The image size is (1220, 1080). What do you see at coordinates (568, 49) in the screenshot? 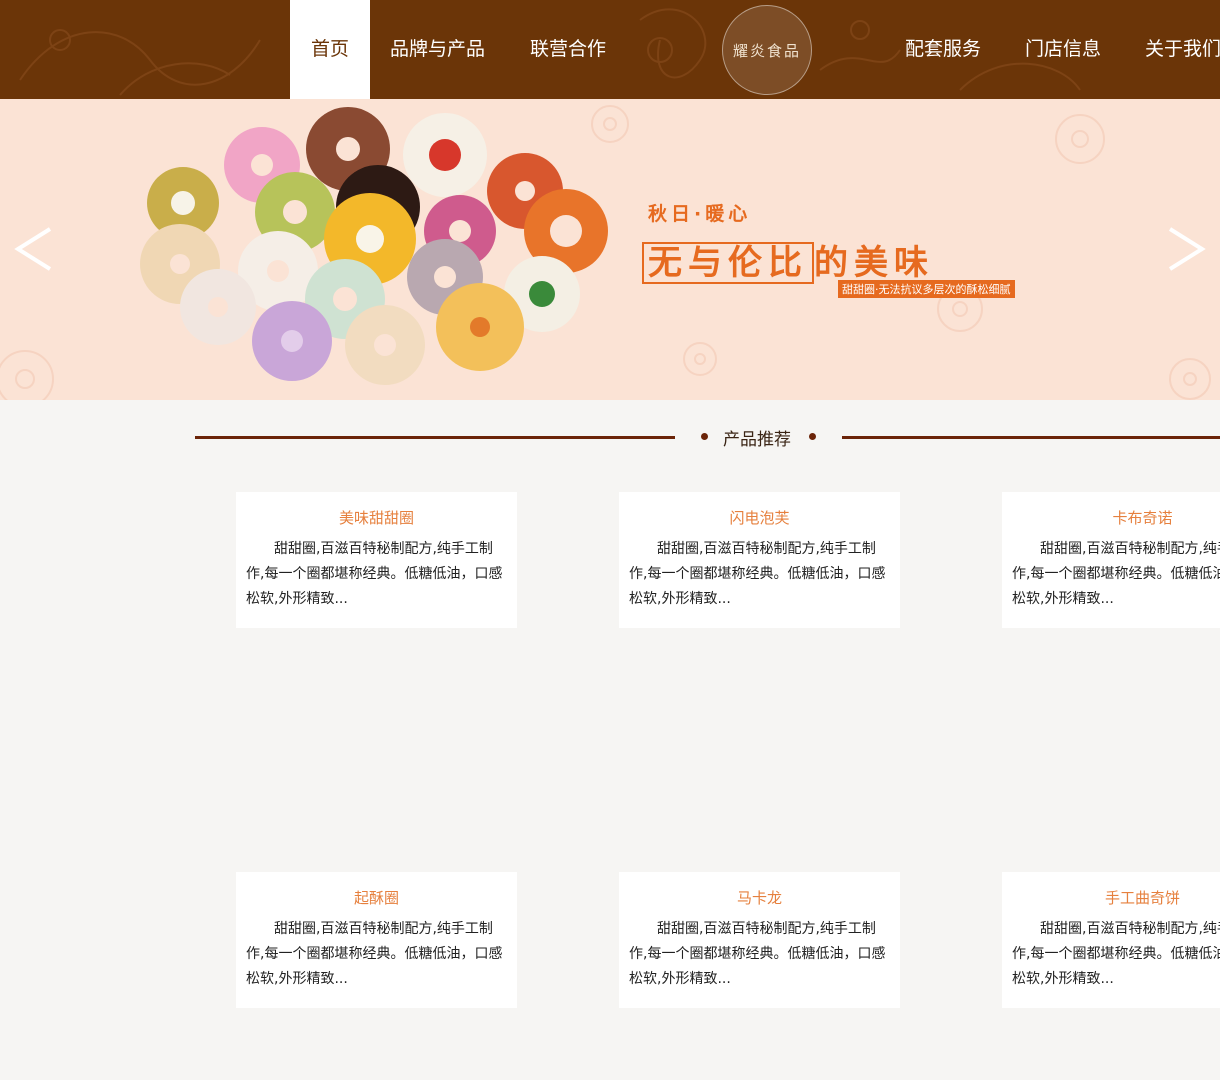
I see `nav-partnership: 联营合作` at bounding box center [568, 49].